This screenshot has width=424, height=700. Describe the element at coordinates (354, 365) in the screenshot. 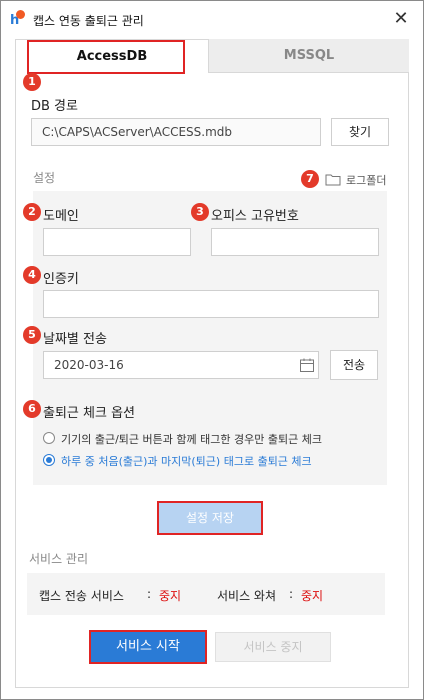

I see `send-button: 전송` at that location.